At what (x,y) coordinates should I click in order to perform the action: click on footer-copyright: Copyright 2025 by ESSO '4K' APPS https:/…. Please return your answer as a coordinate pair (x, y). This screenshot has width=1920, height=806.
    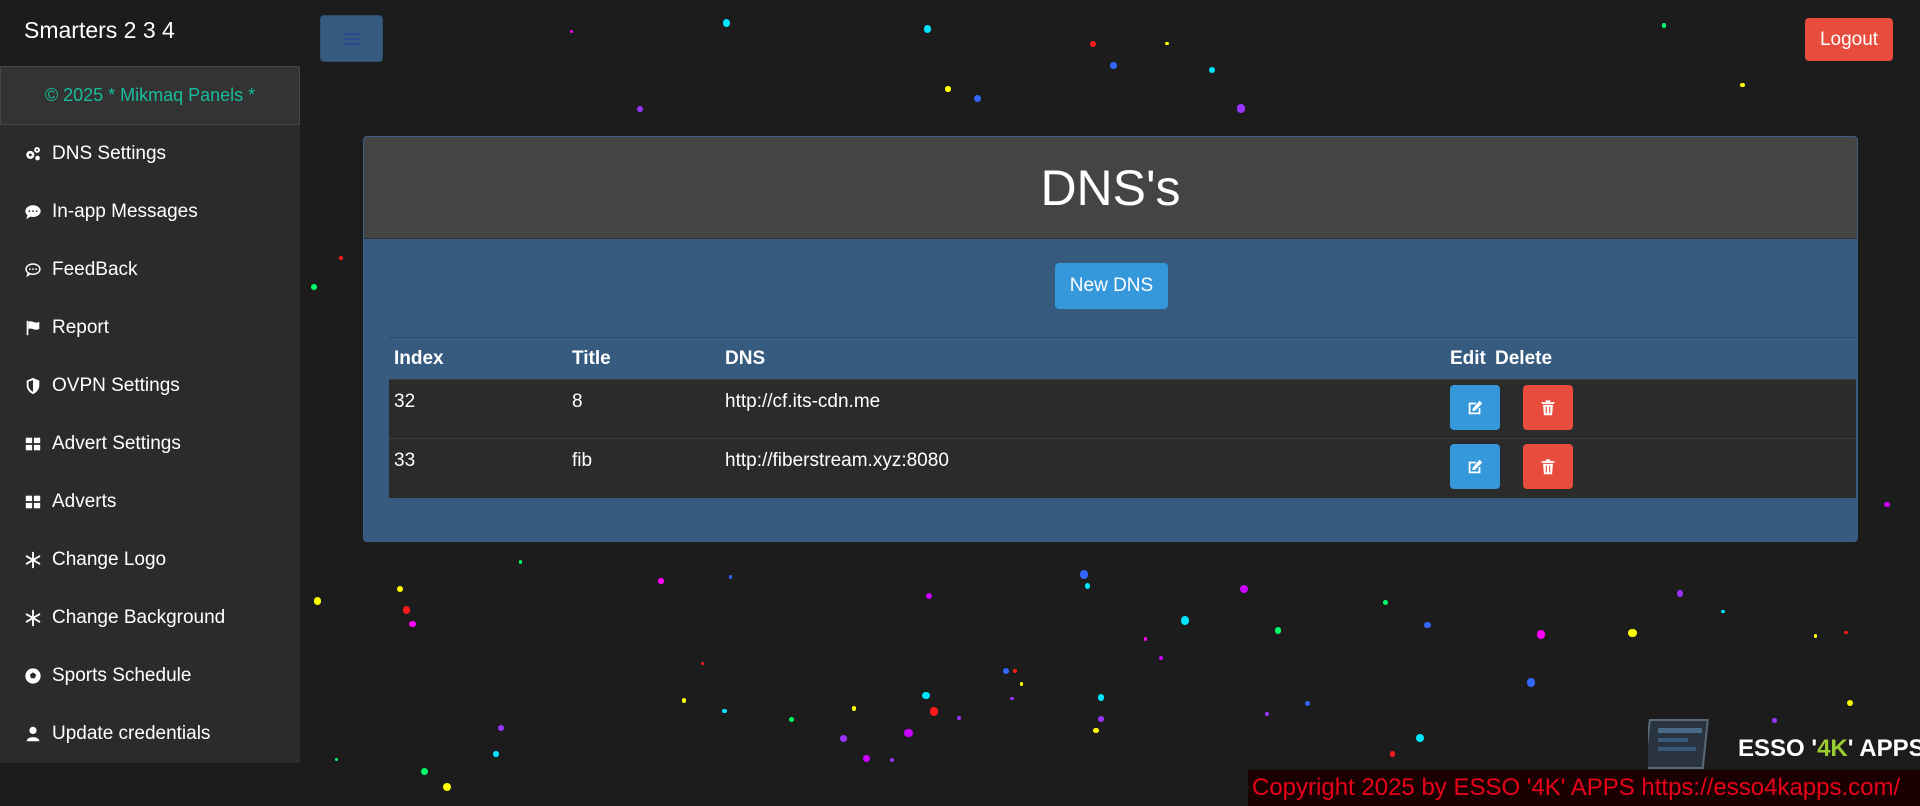
    Looking at the image, I should click on (1584, 788).